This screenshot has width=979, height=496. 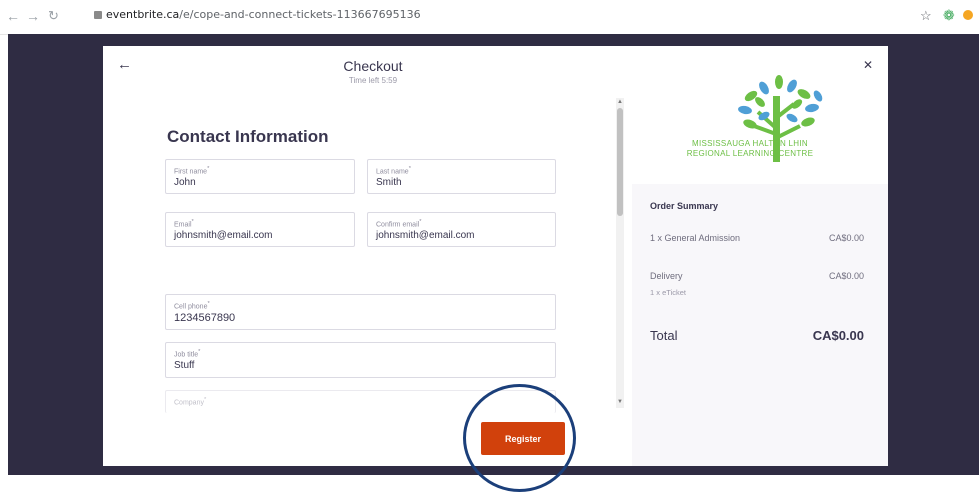 I want to click on total-label: Total, so click(x=664, y=335).